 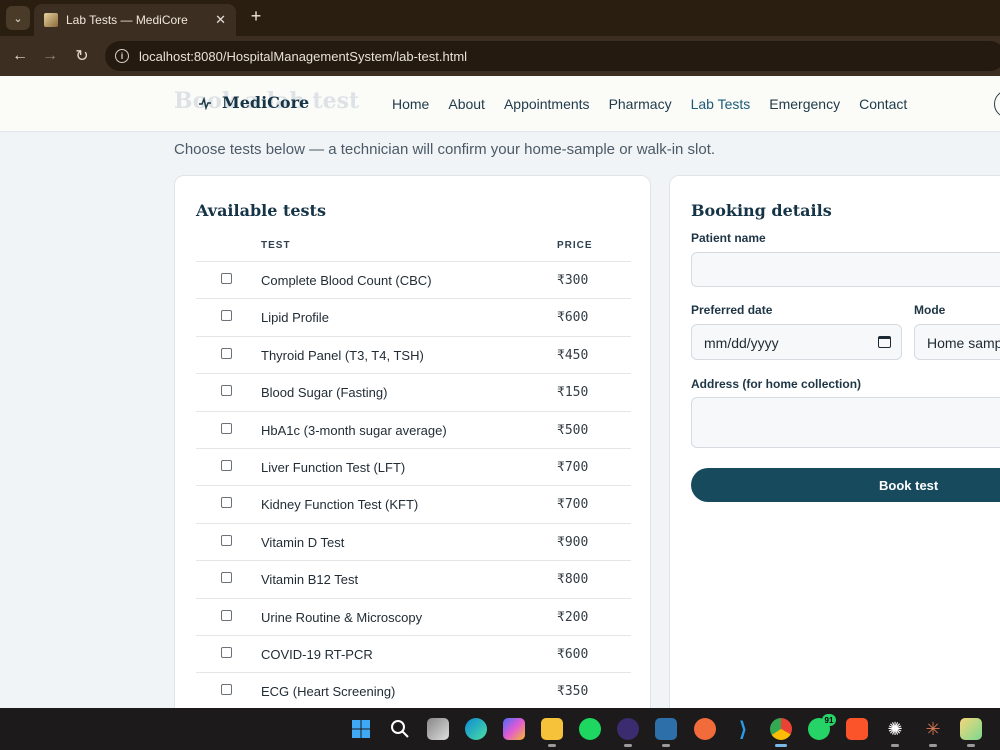 I want to click on postman-icon, so click(x=705, y=729).